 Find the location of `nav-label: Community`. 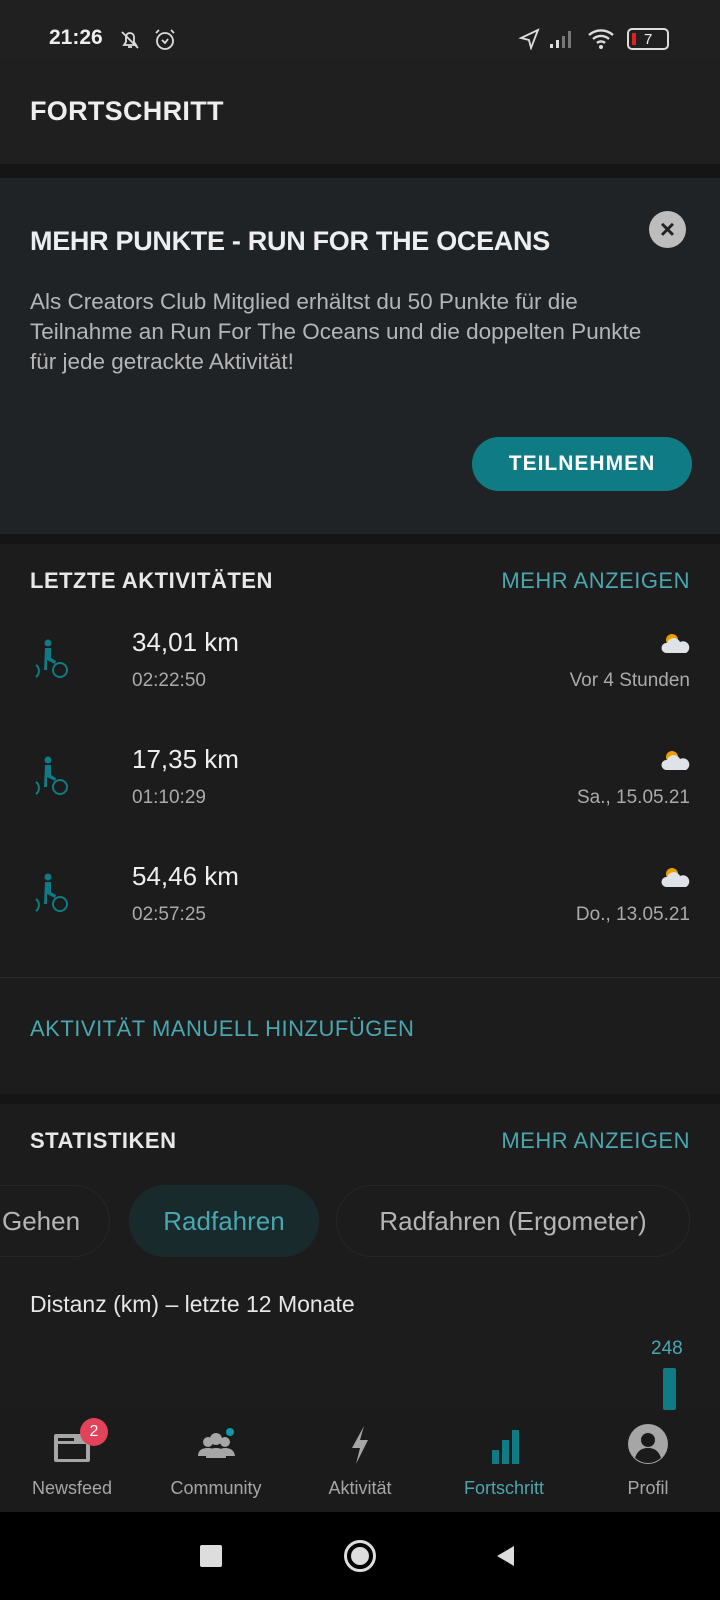

nav-label: Community is located at coordinates (216, 1488).